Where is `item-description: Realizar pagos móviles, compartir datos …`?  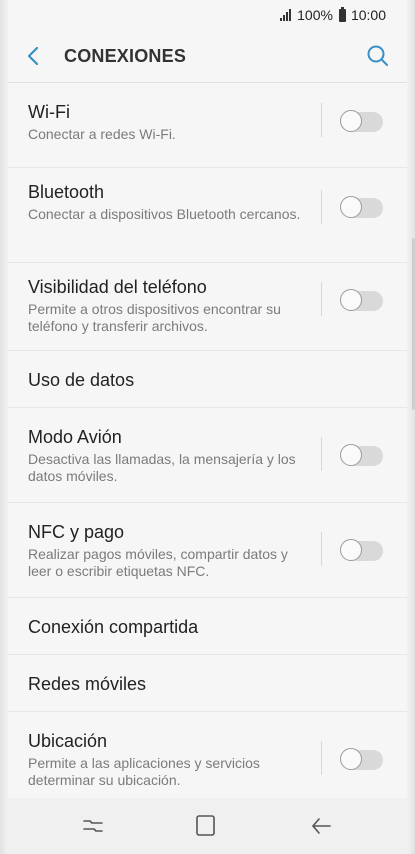
item-description: Realizar pagos móviles, compartir datos … is located at coordinates (158, 562).